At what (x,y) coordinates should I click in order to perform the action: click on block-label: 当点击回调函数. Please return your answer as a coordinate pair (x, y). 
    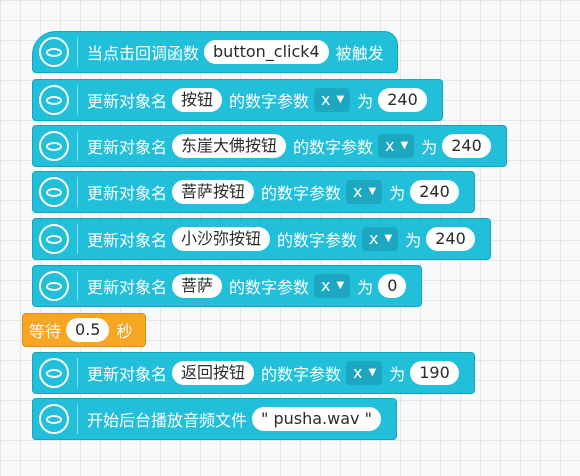
    Looking at the image, I should click on (143, 53).